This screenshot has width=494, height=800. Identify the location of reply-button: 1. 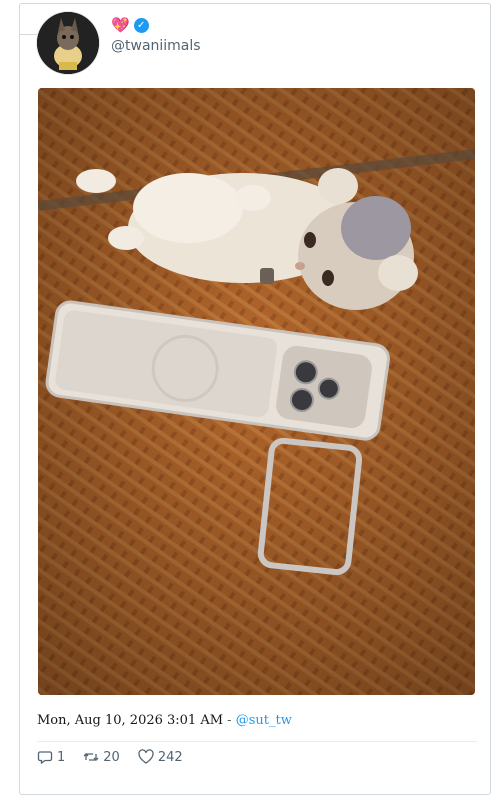
(51, 757).